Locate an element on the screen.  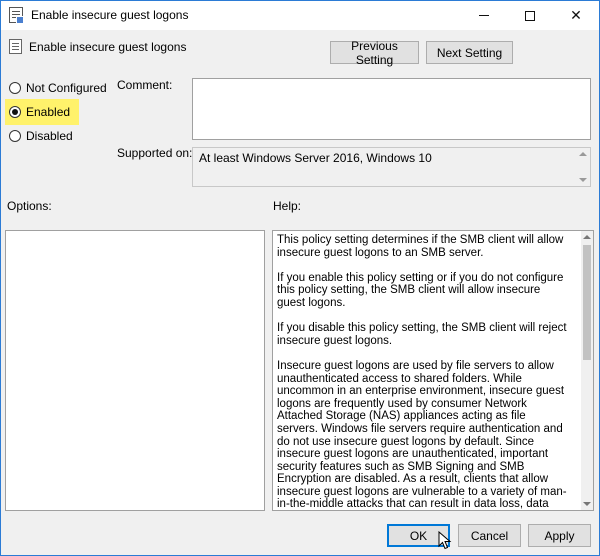
maximize-button is located at coordinates (530, 15).